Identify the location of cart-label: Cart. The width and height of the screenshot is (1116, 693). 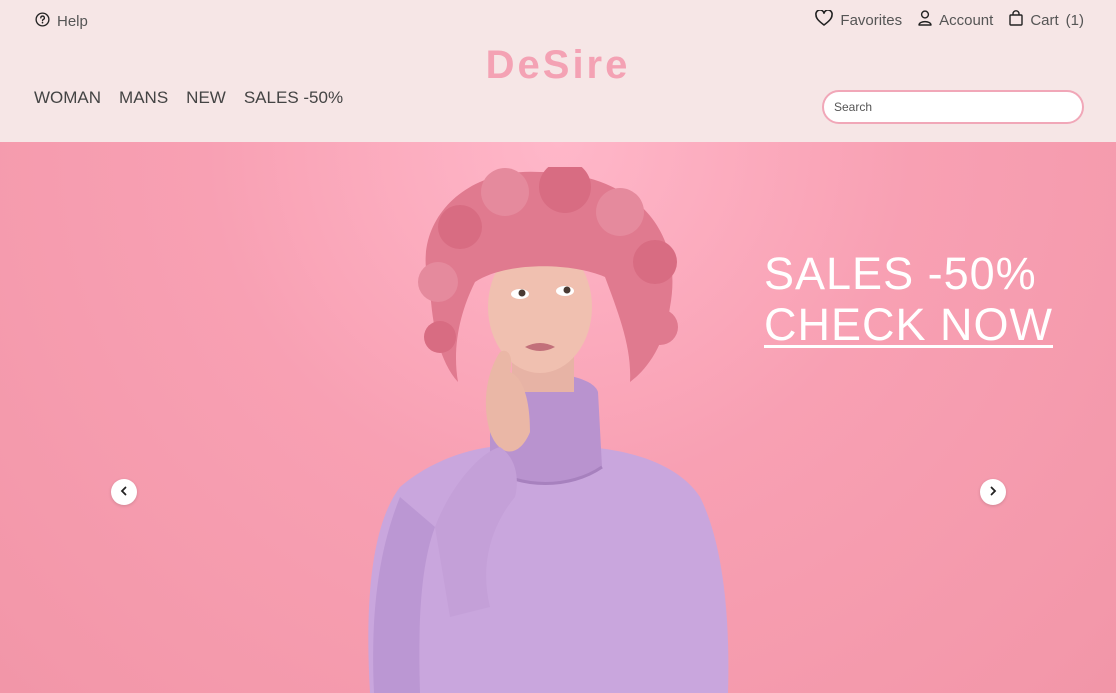
(1044, 20).